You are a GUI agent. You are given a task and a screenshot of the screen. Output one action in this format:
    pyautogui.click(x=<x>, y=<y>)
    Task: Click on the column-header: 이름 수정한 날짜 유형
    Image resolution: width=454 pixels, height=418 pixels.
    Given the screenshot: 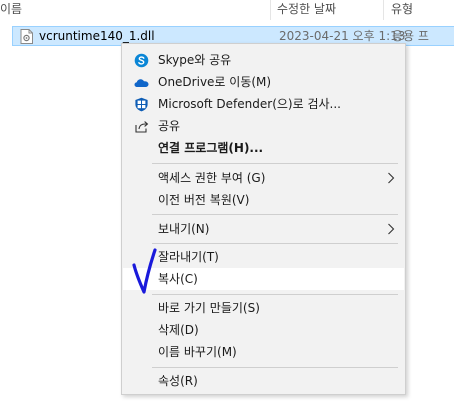 What is the action you would take?
    pyautogui.click(x=227, y=10)
    